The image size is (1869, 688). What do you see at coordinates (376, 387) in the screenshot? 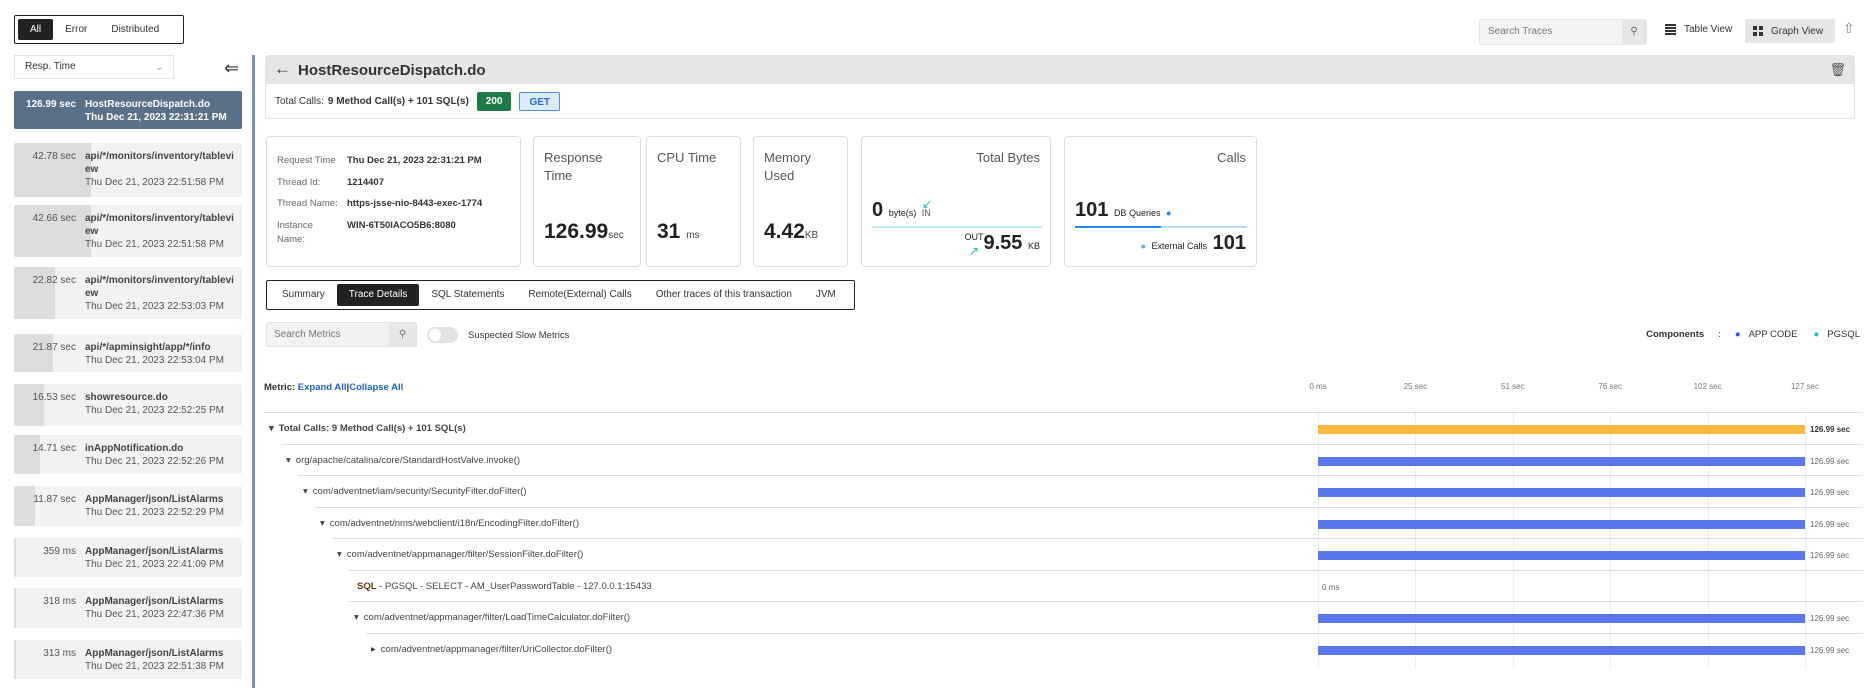
I see `collapse-all-link: Collapse All` at bounding box center [376, 387].